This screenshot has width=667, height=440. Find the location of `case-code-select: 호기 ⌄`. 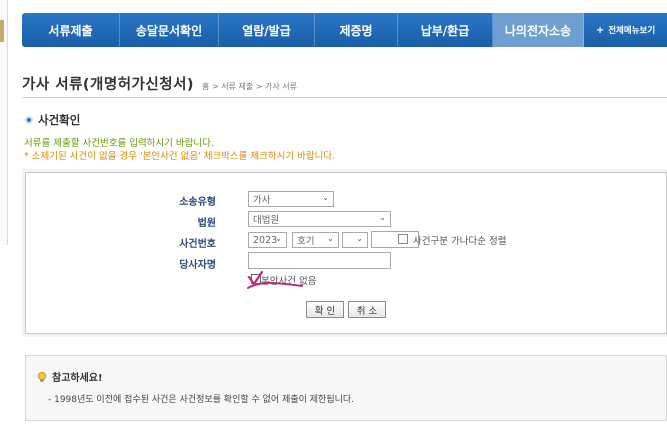

case-code-select: 호기 ⌄ is located at coordinates (315, 240).